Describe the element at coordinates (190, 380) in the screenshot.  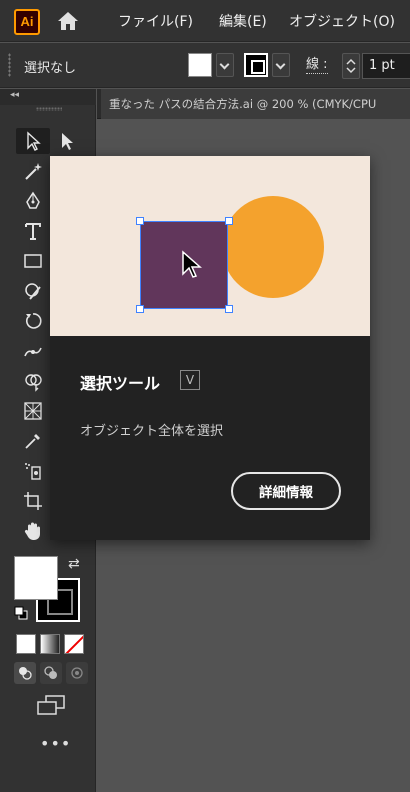
I see `shortcut-key-badge: V` at that location.